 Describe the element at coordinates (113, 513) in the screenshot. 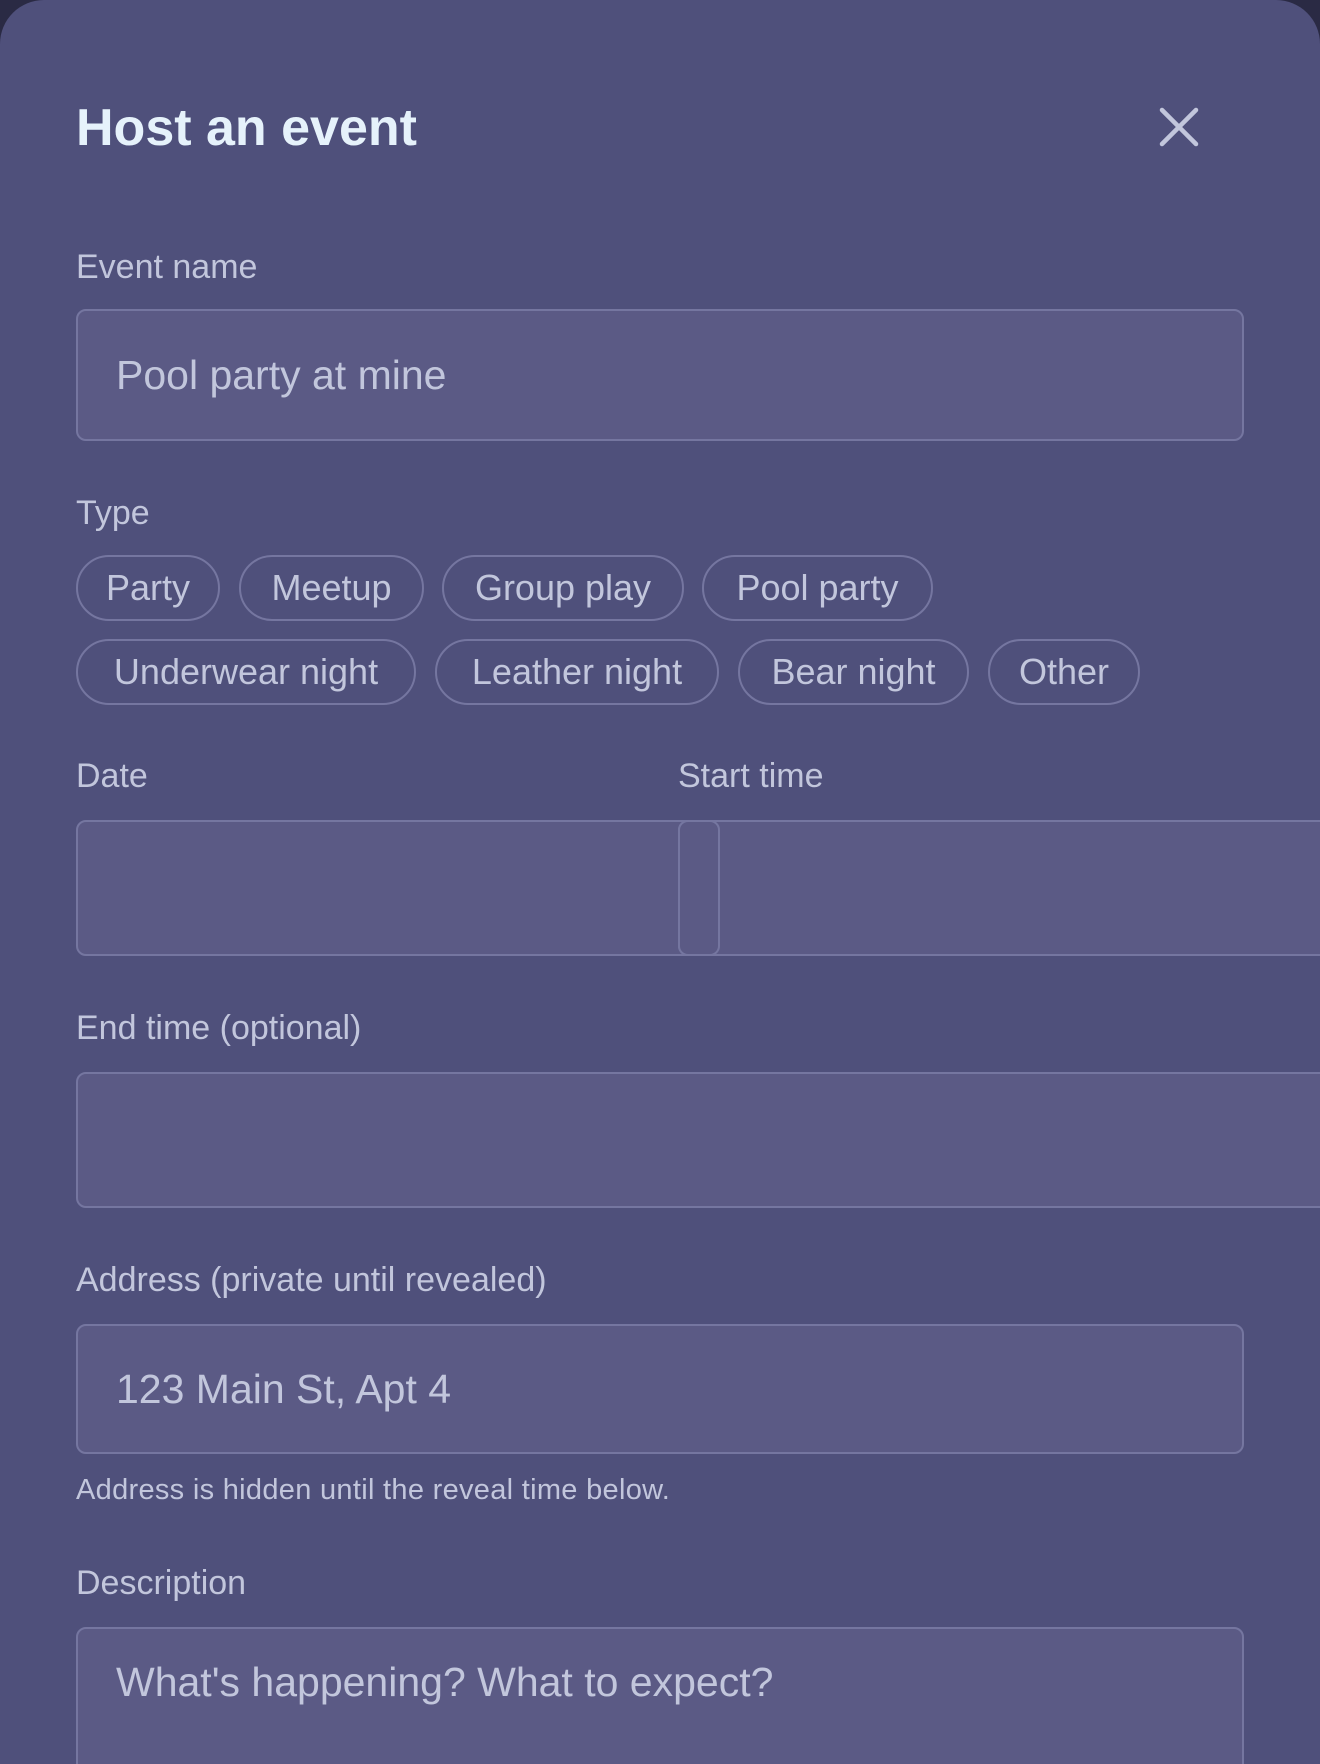

I see `type-label: Type` at that location.